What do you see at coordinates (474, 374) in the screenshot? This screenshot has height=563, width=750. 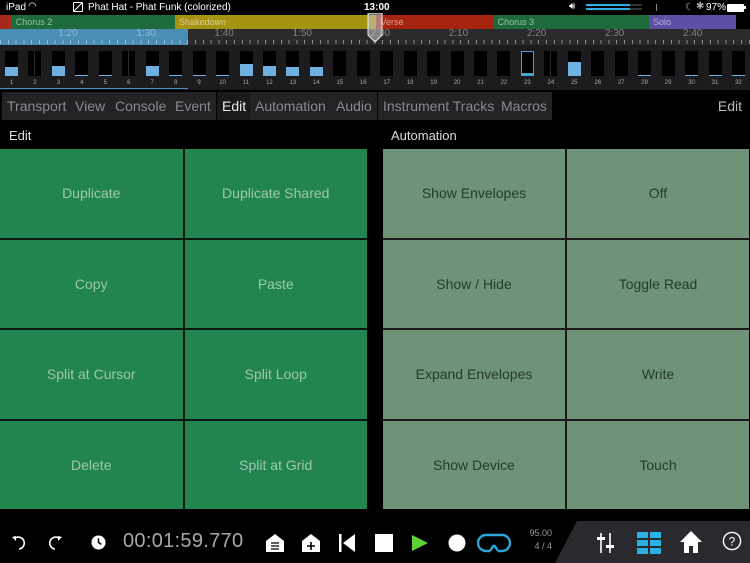 I see `expand-envelopes-button: Expand Envelopes` at bounding box center [474, 374].